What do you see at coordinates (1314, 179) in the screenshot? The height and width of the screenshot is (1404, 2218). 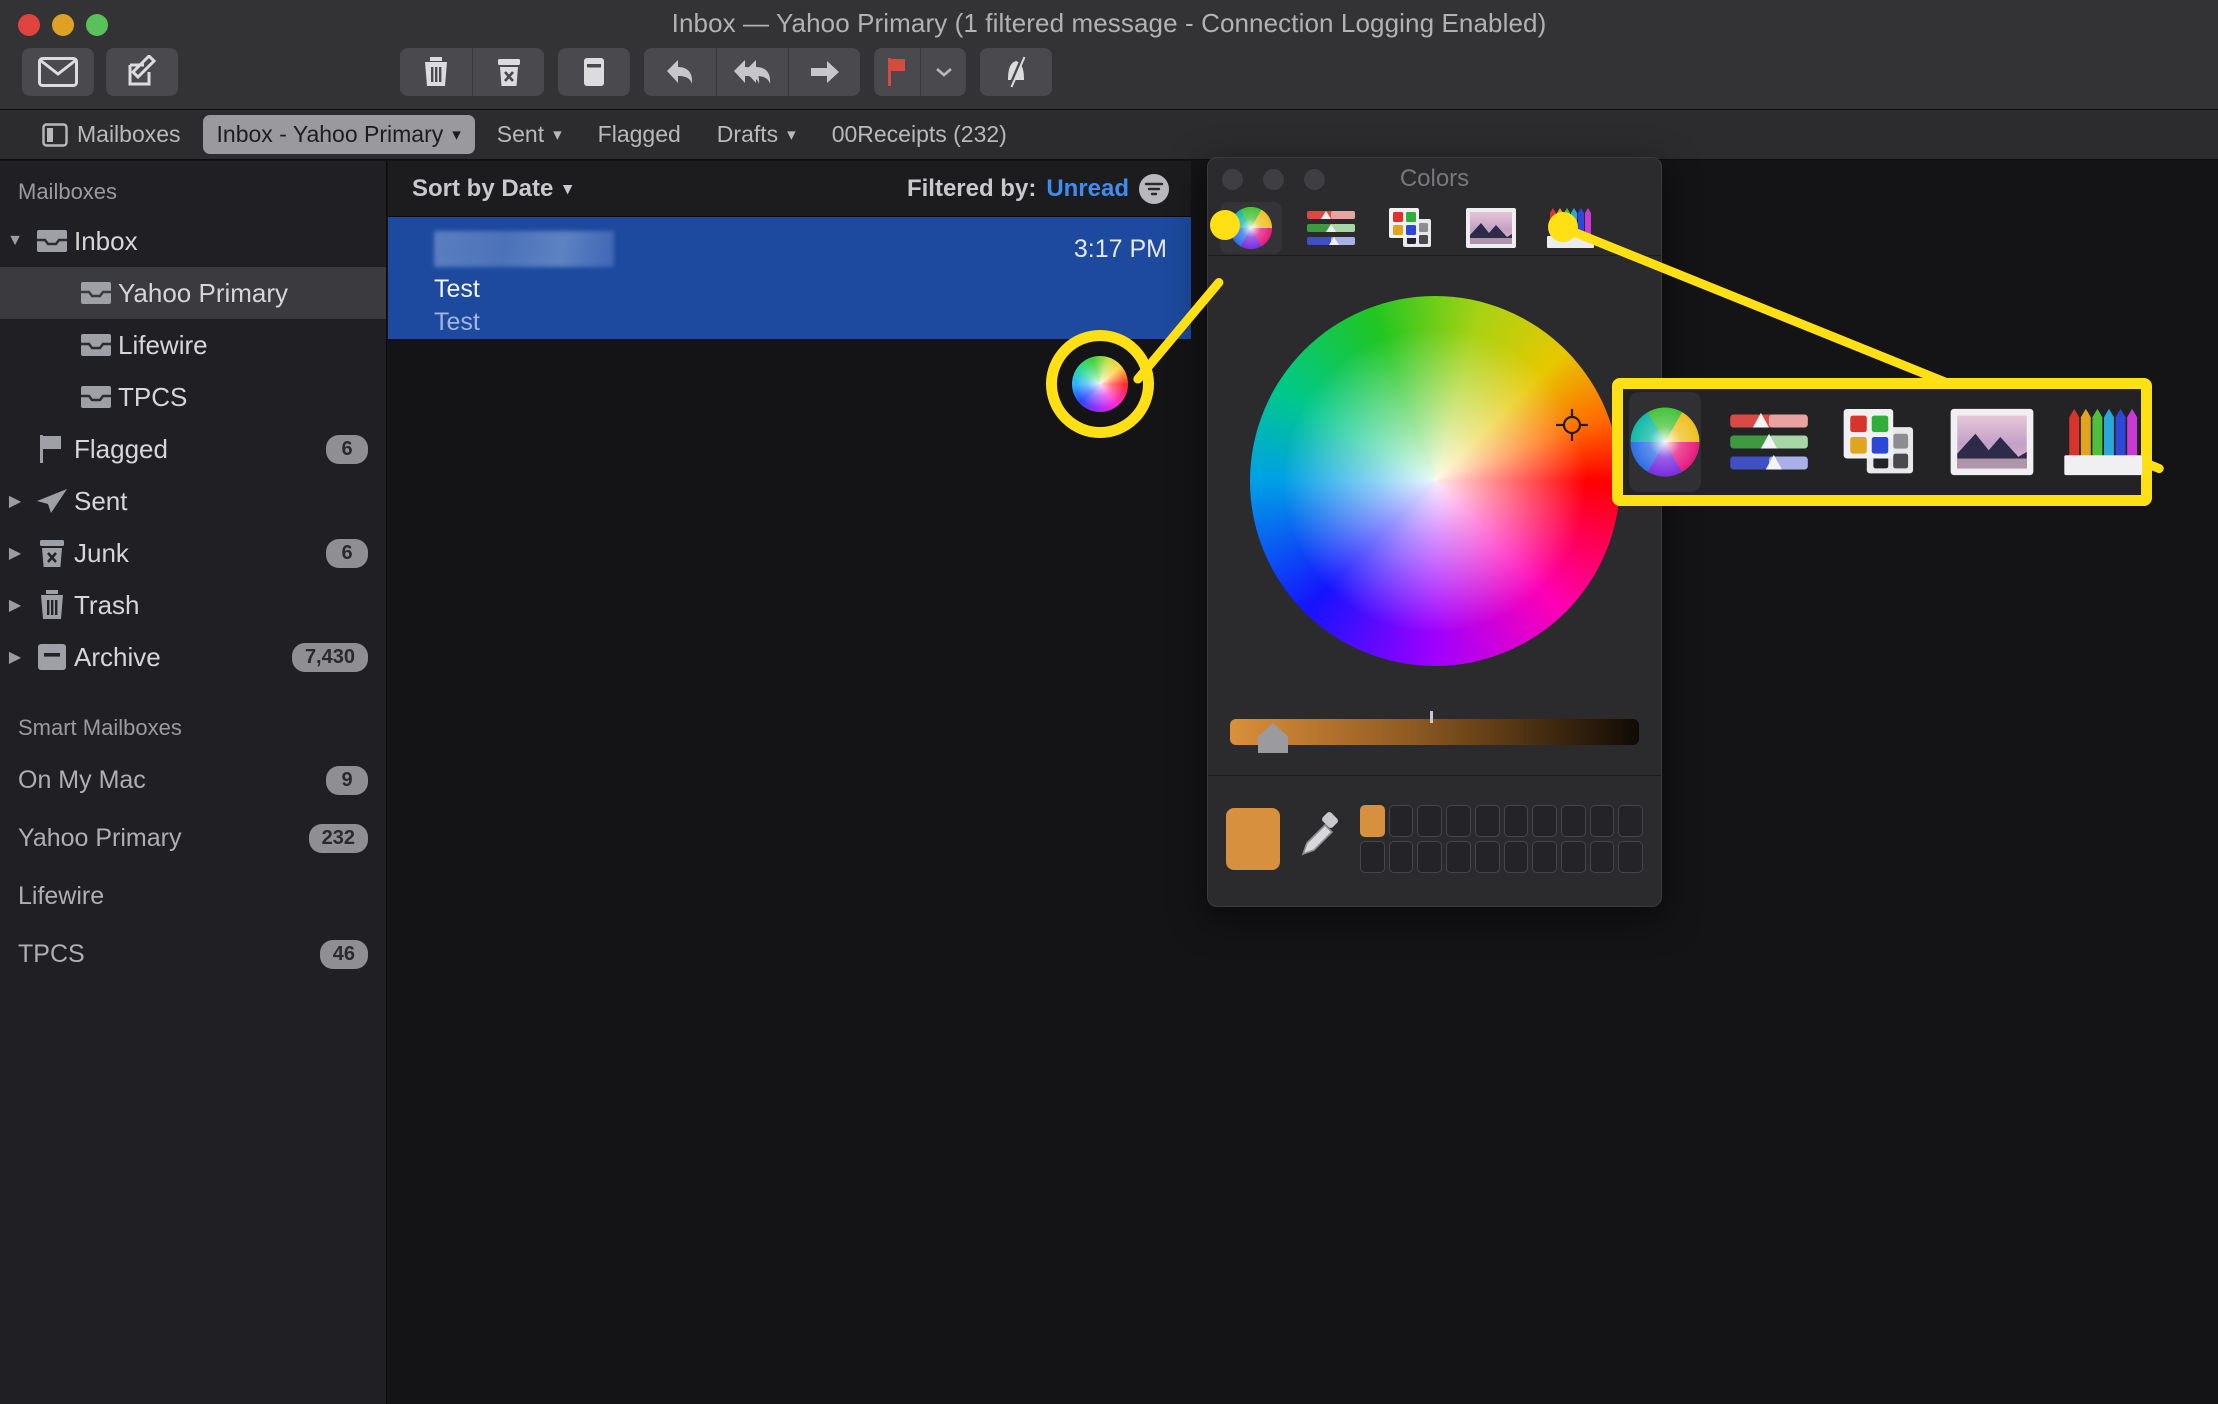 I see `zoom-button` at bounding box center [1314, 179].